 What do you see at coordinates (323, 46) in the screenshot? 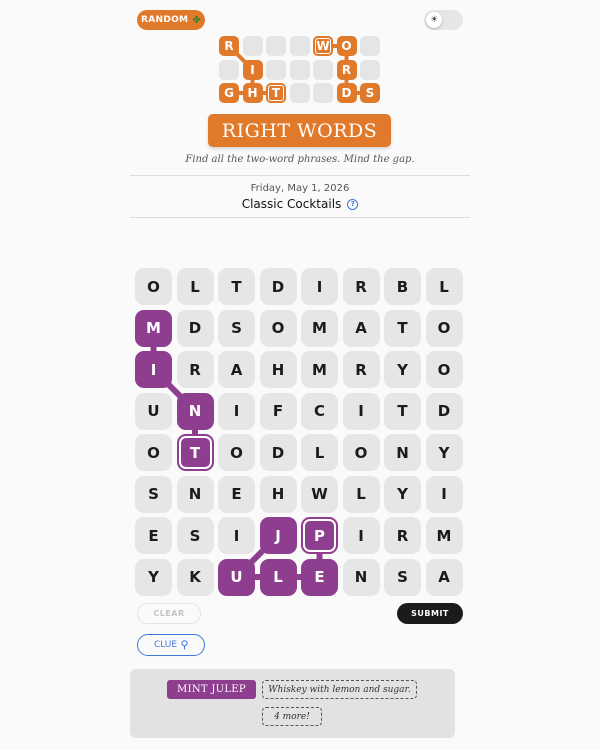
I see `logo-letter: W` at bounding box center [323, 46].